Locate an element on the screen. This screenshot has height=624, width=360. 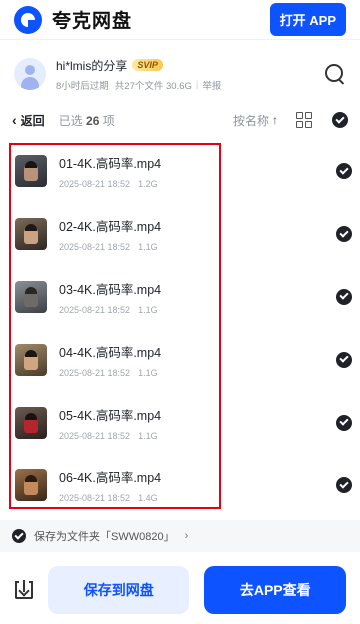
quark-logo-icon is located at coordinates (28, 19).